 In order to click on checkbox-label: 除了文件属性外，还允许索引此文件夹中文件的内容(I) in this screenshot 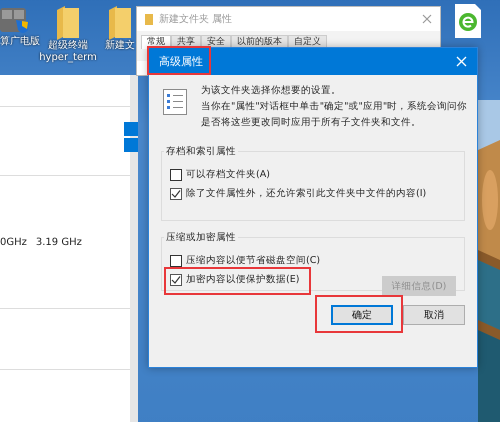, I will do `click(306, 193)`.